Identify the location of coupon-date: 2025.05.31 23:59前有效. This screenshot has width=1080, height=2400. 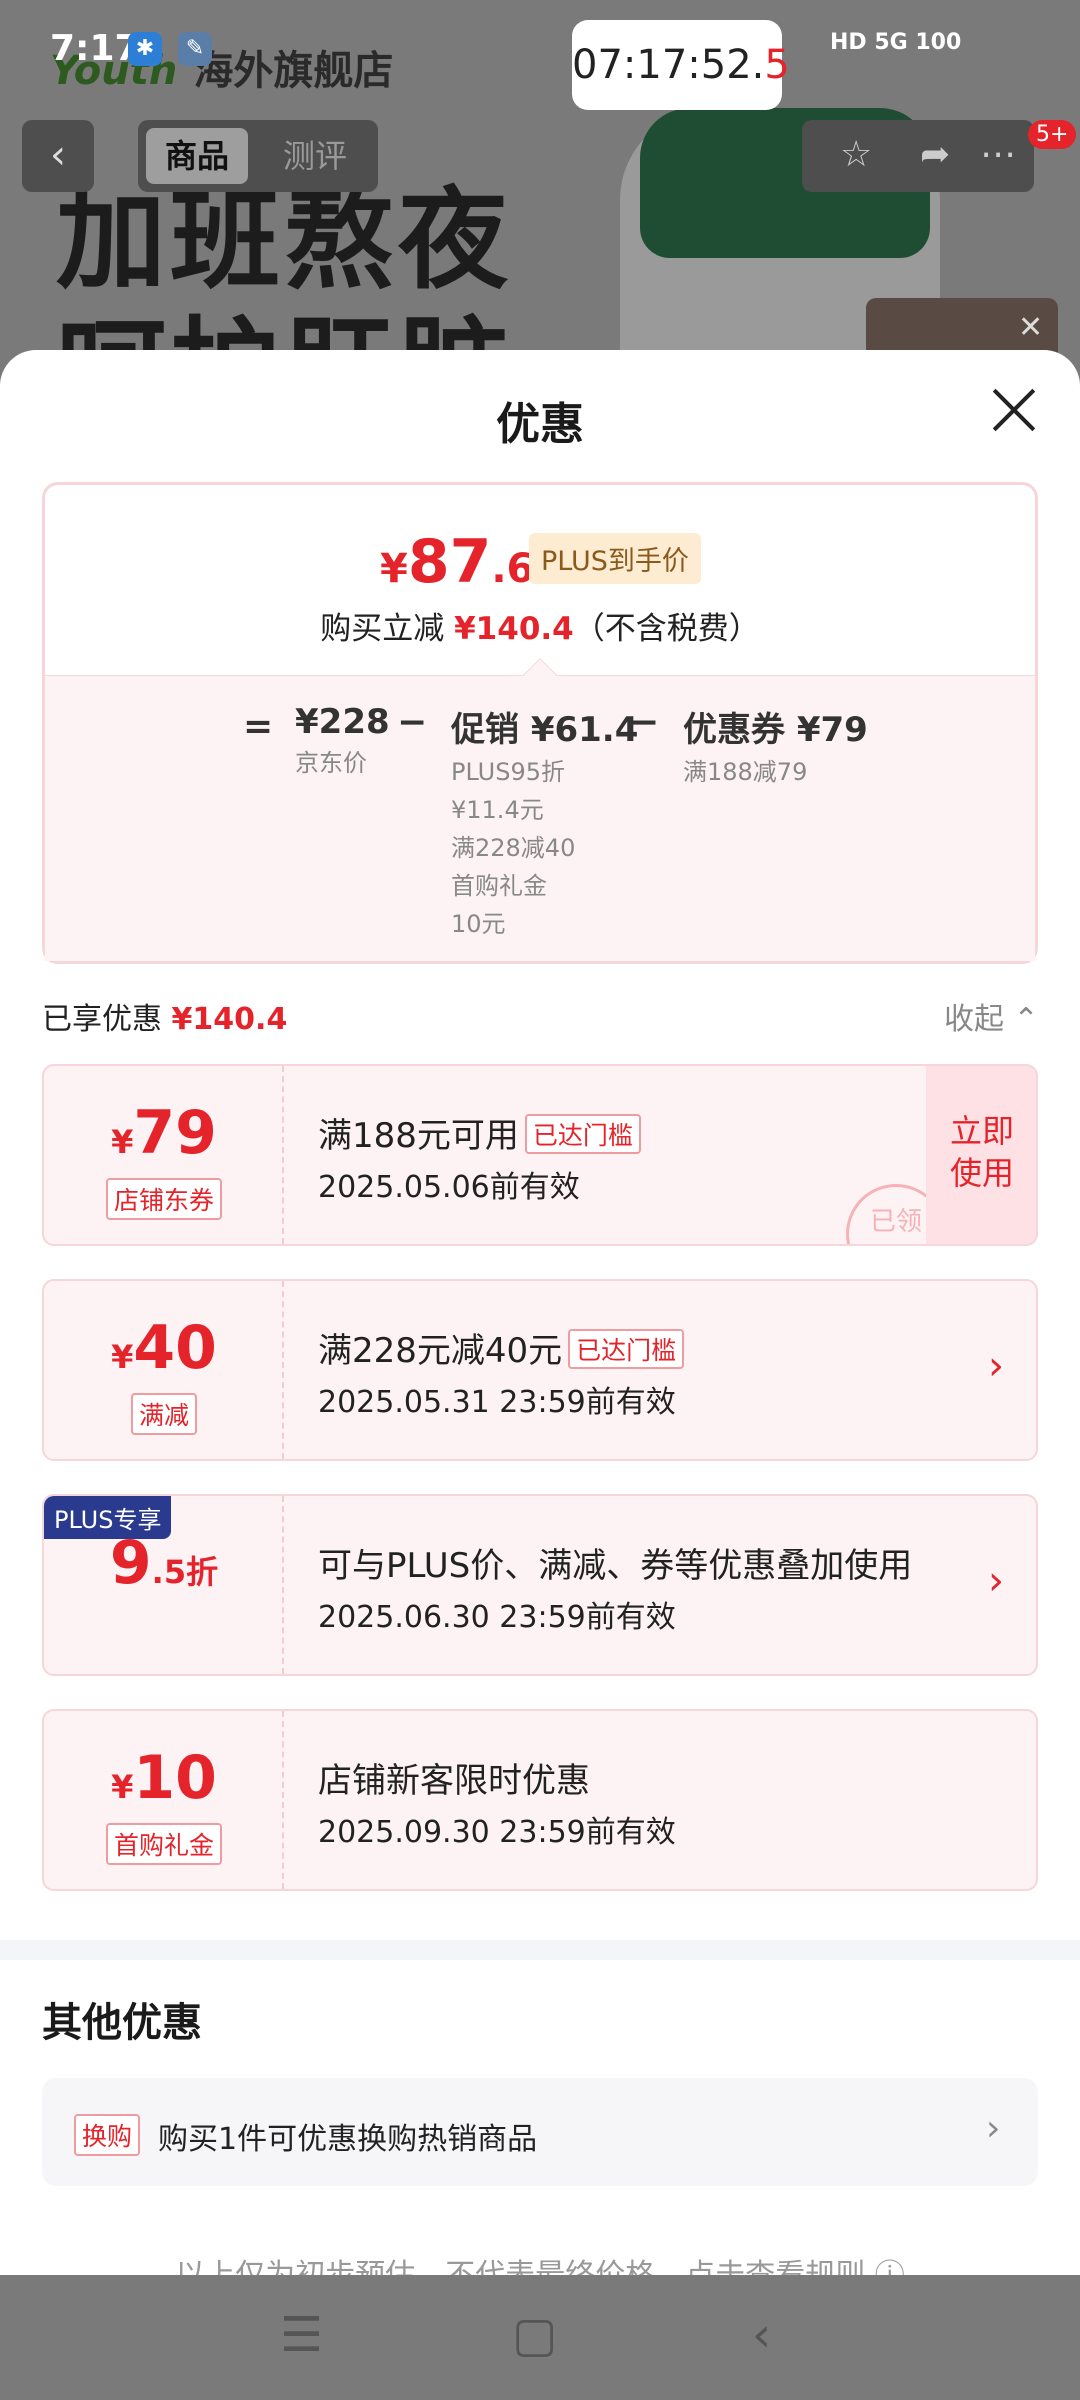
(497, 1402).